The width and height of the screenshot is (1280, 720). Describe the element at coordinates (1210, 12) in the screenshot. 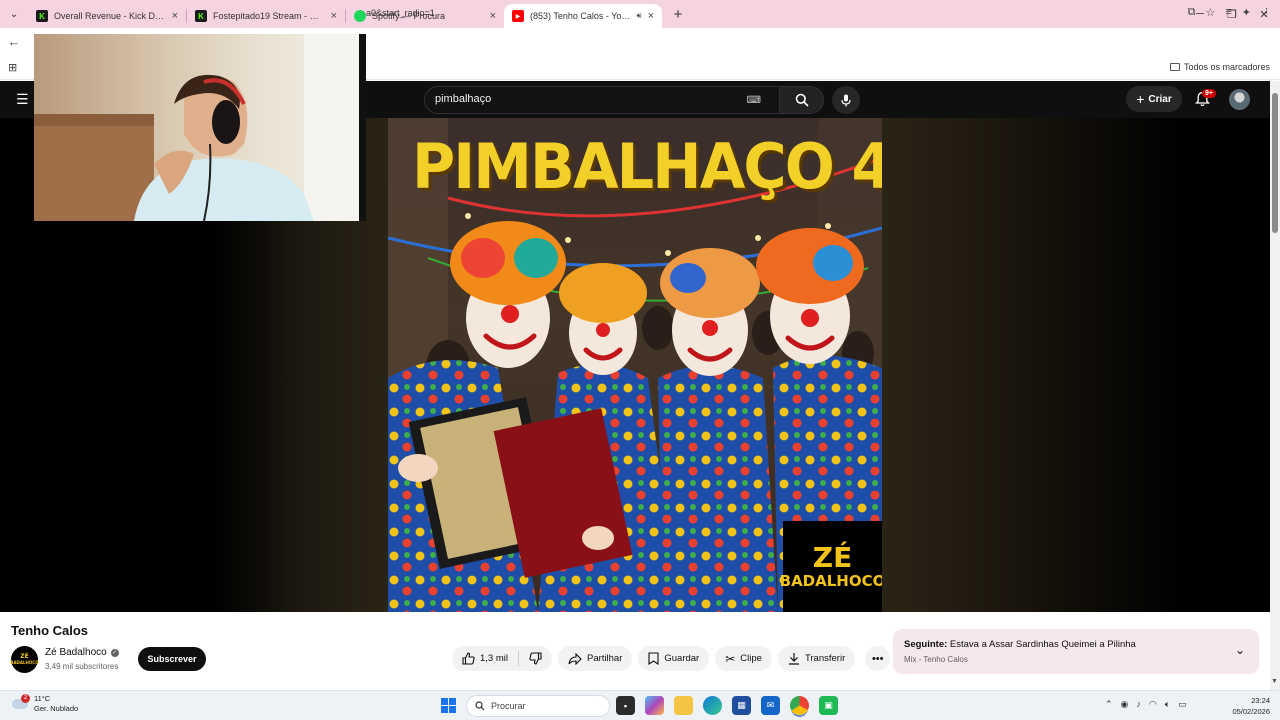

I see `star-icon: ☆` at that location.